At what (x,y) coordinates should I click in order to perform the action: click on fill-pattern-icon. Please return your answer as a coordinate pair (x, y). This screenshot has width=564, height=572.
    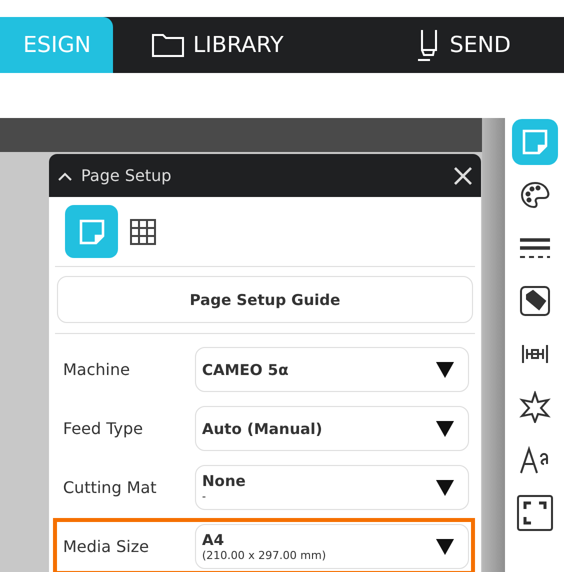
    Looking at the image, I should click on (534, 301).